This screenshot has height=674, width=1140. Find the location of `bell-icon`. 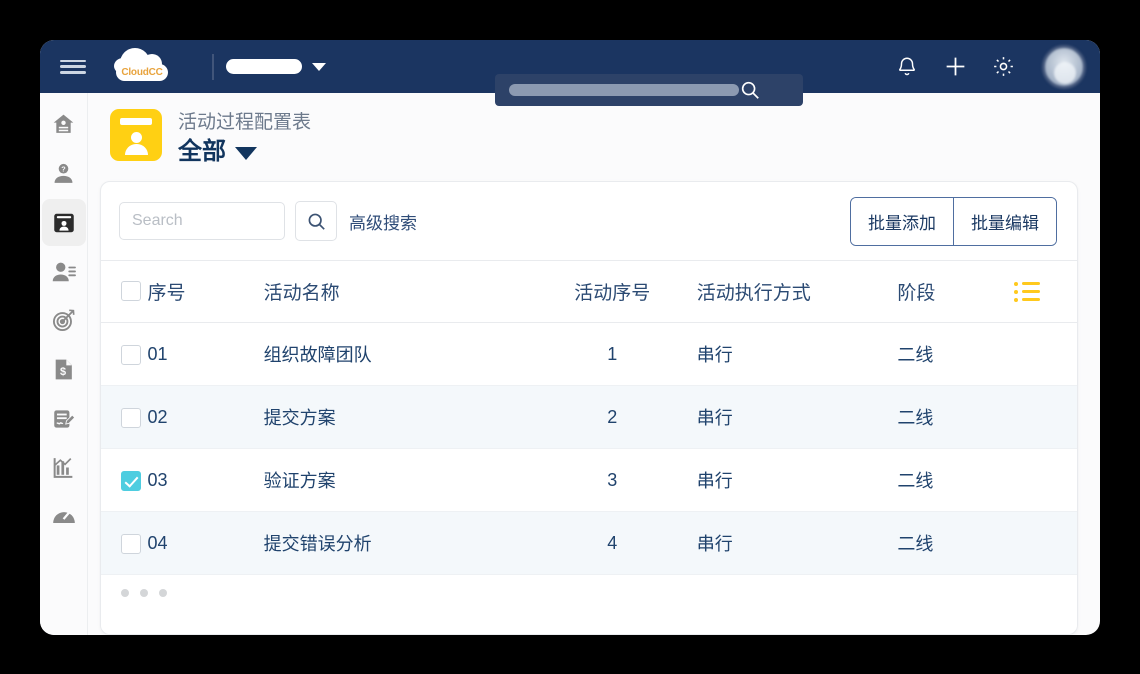

bell-icon is located at coordinates (907, 67).